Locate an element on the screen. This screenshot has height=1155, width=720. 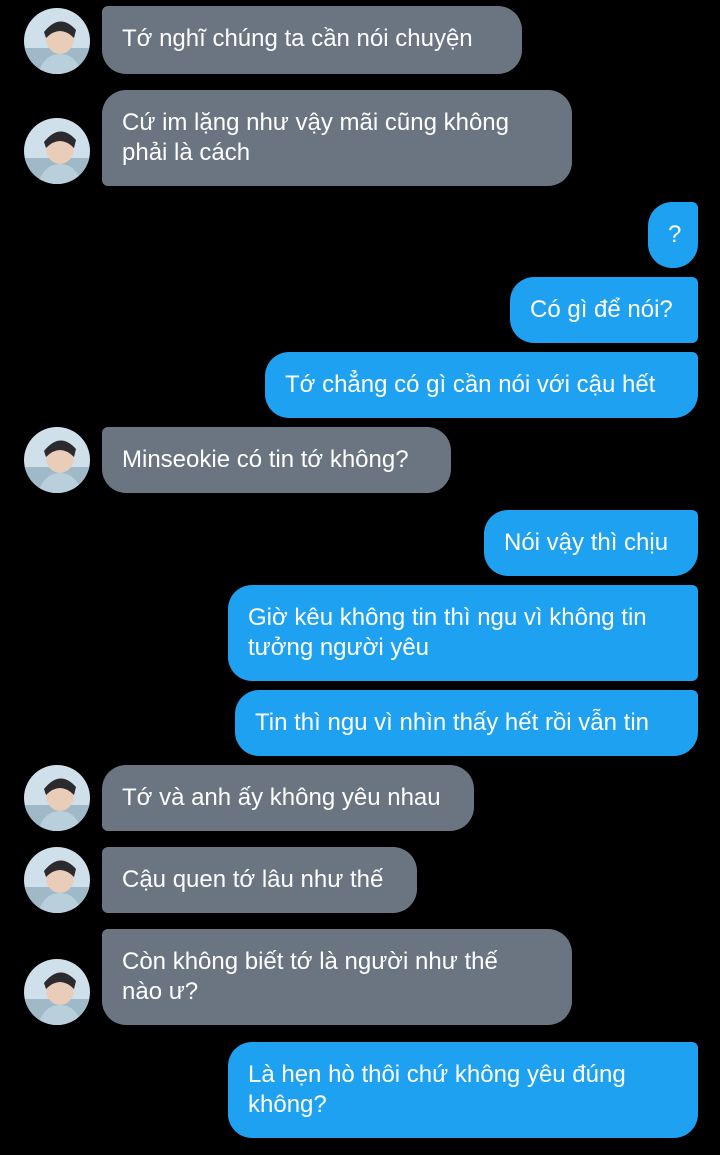
message-row-incoming: Cậu quen tớ lâu như thế is located at coordinates (360, 880).